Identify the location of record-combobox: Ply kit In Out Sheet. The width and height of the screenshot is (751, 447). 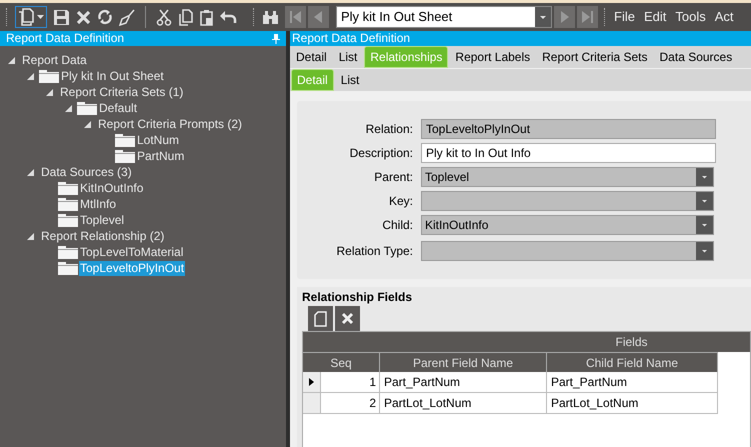
(444, 17).